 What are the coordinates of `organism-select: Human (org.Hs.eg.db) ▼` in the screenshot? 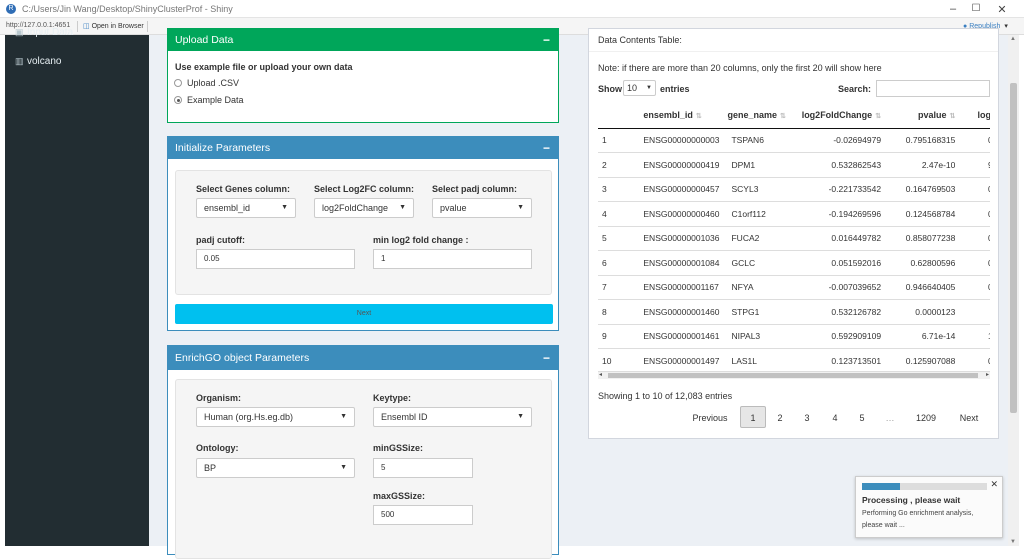 It's located at (275, 417).